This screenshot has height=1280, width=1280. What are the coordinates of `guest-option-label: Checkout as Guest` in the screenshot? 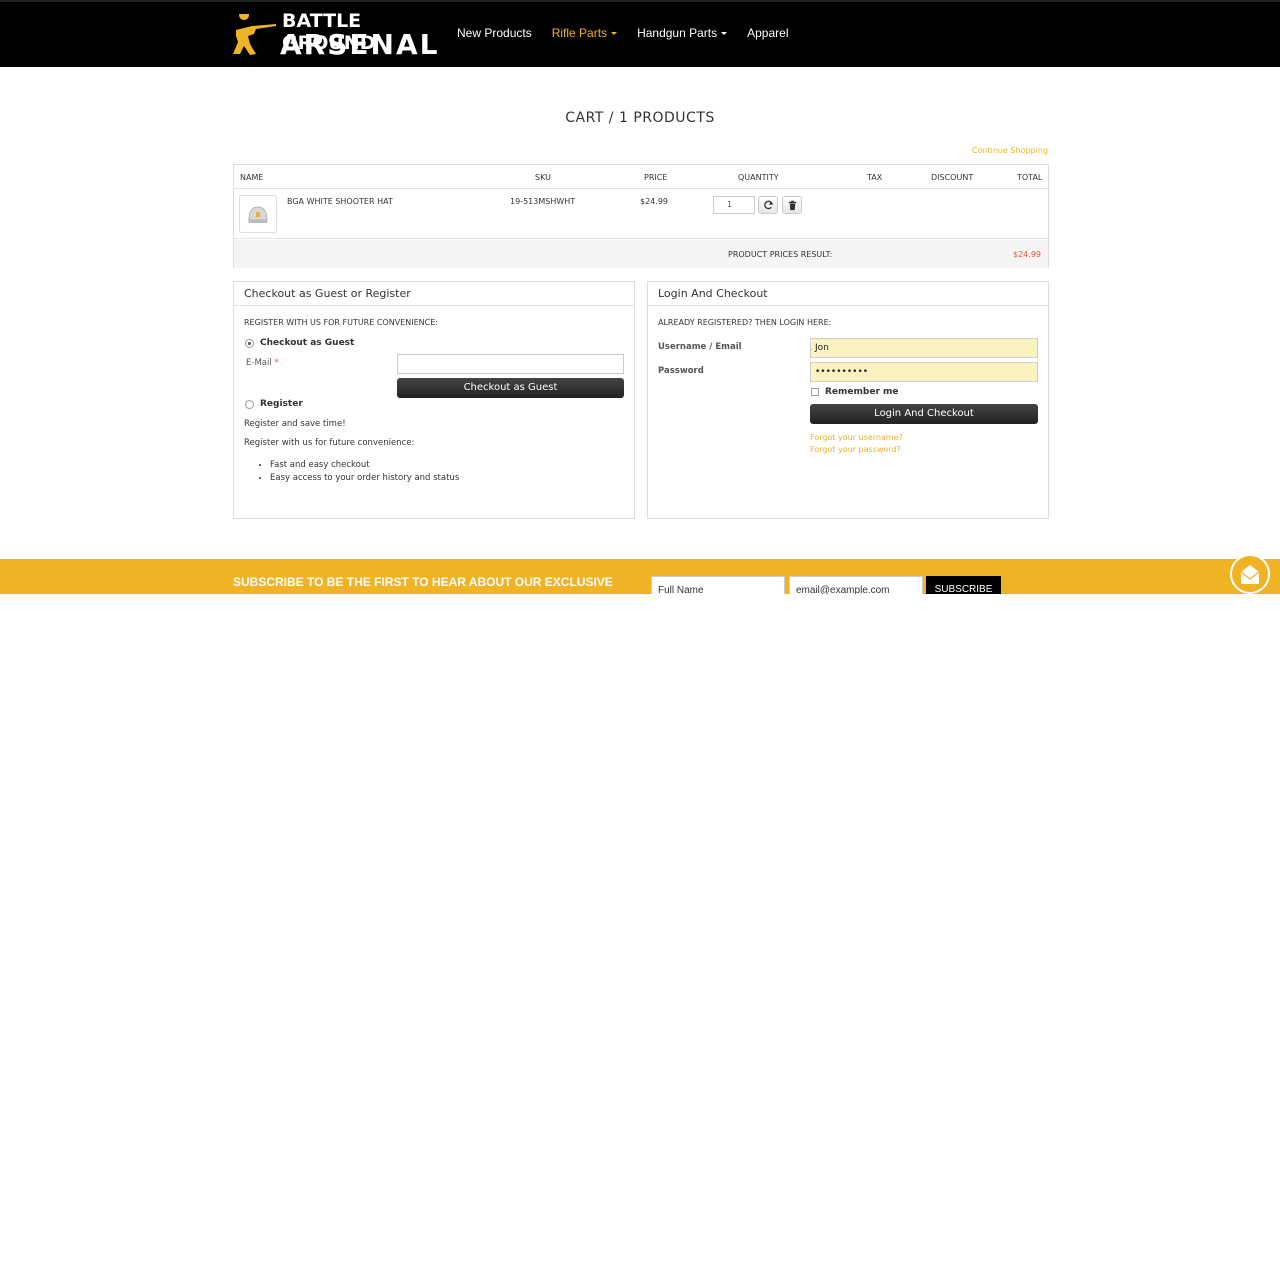 It's located at (307, 343).